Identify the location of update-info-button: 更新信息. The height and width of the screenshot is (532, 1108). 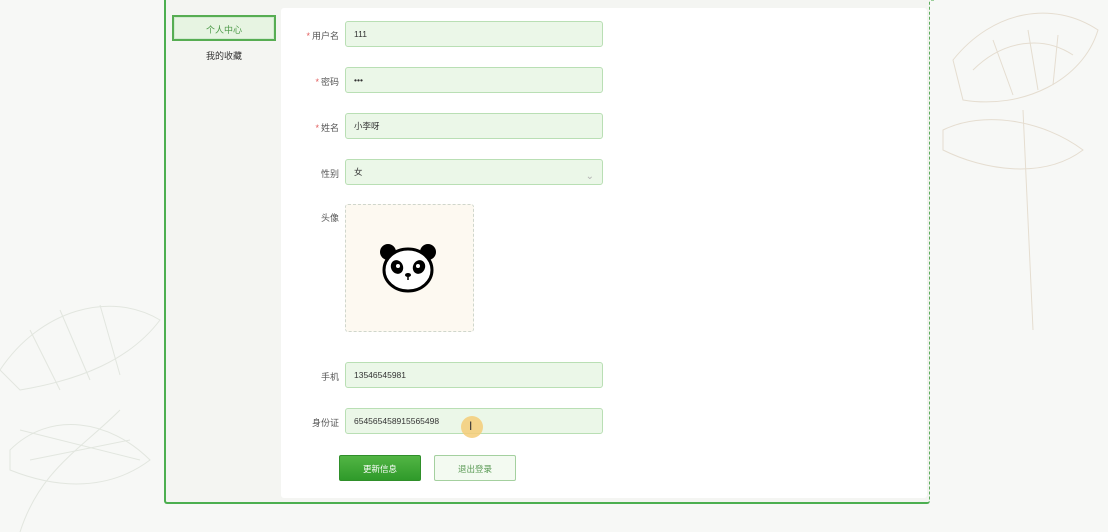
(380, 468).